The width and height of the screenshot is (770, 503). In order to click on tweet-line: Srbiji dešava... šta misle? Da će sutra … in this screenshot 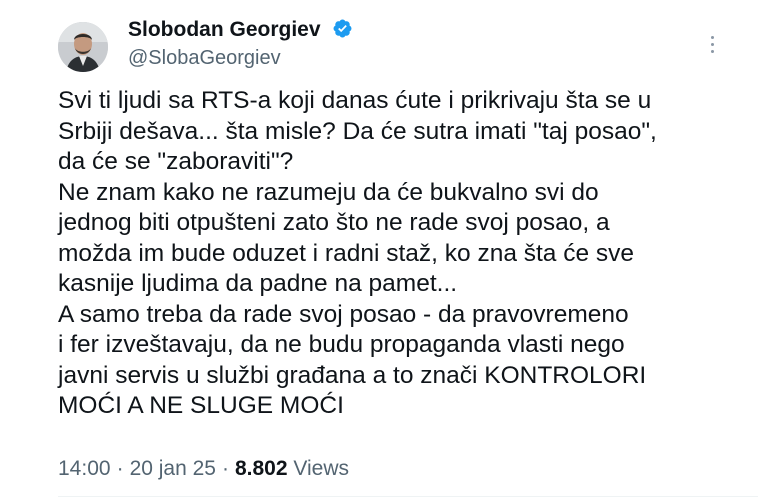, I will do `click(357, 131)`.